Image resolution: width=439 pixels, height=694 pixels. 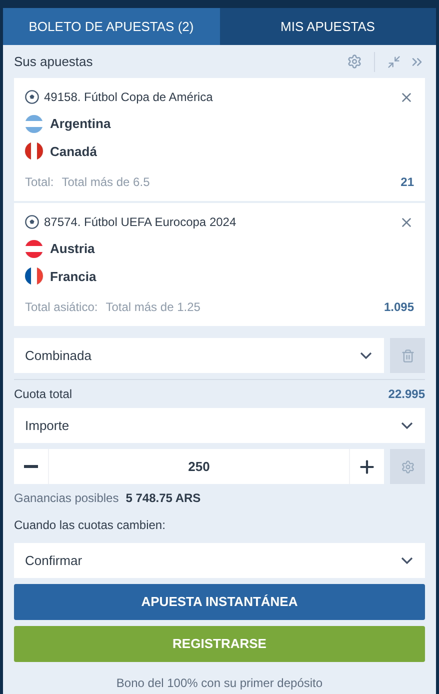 What do you see at coordinates (219, 560) in the screenshot?
I see `odds-change-select: Confirmar` at bounding box center [219, 560].